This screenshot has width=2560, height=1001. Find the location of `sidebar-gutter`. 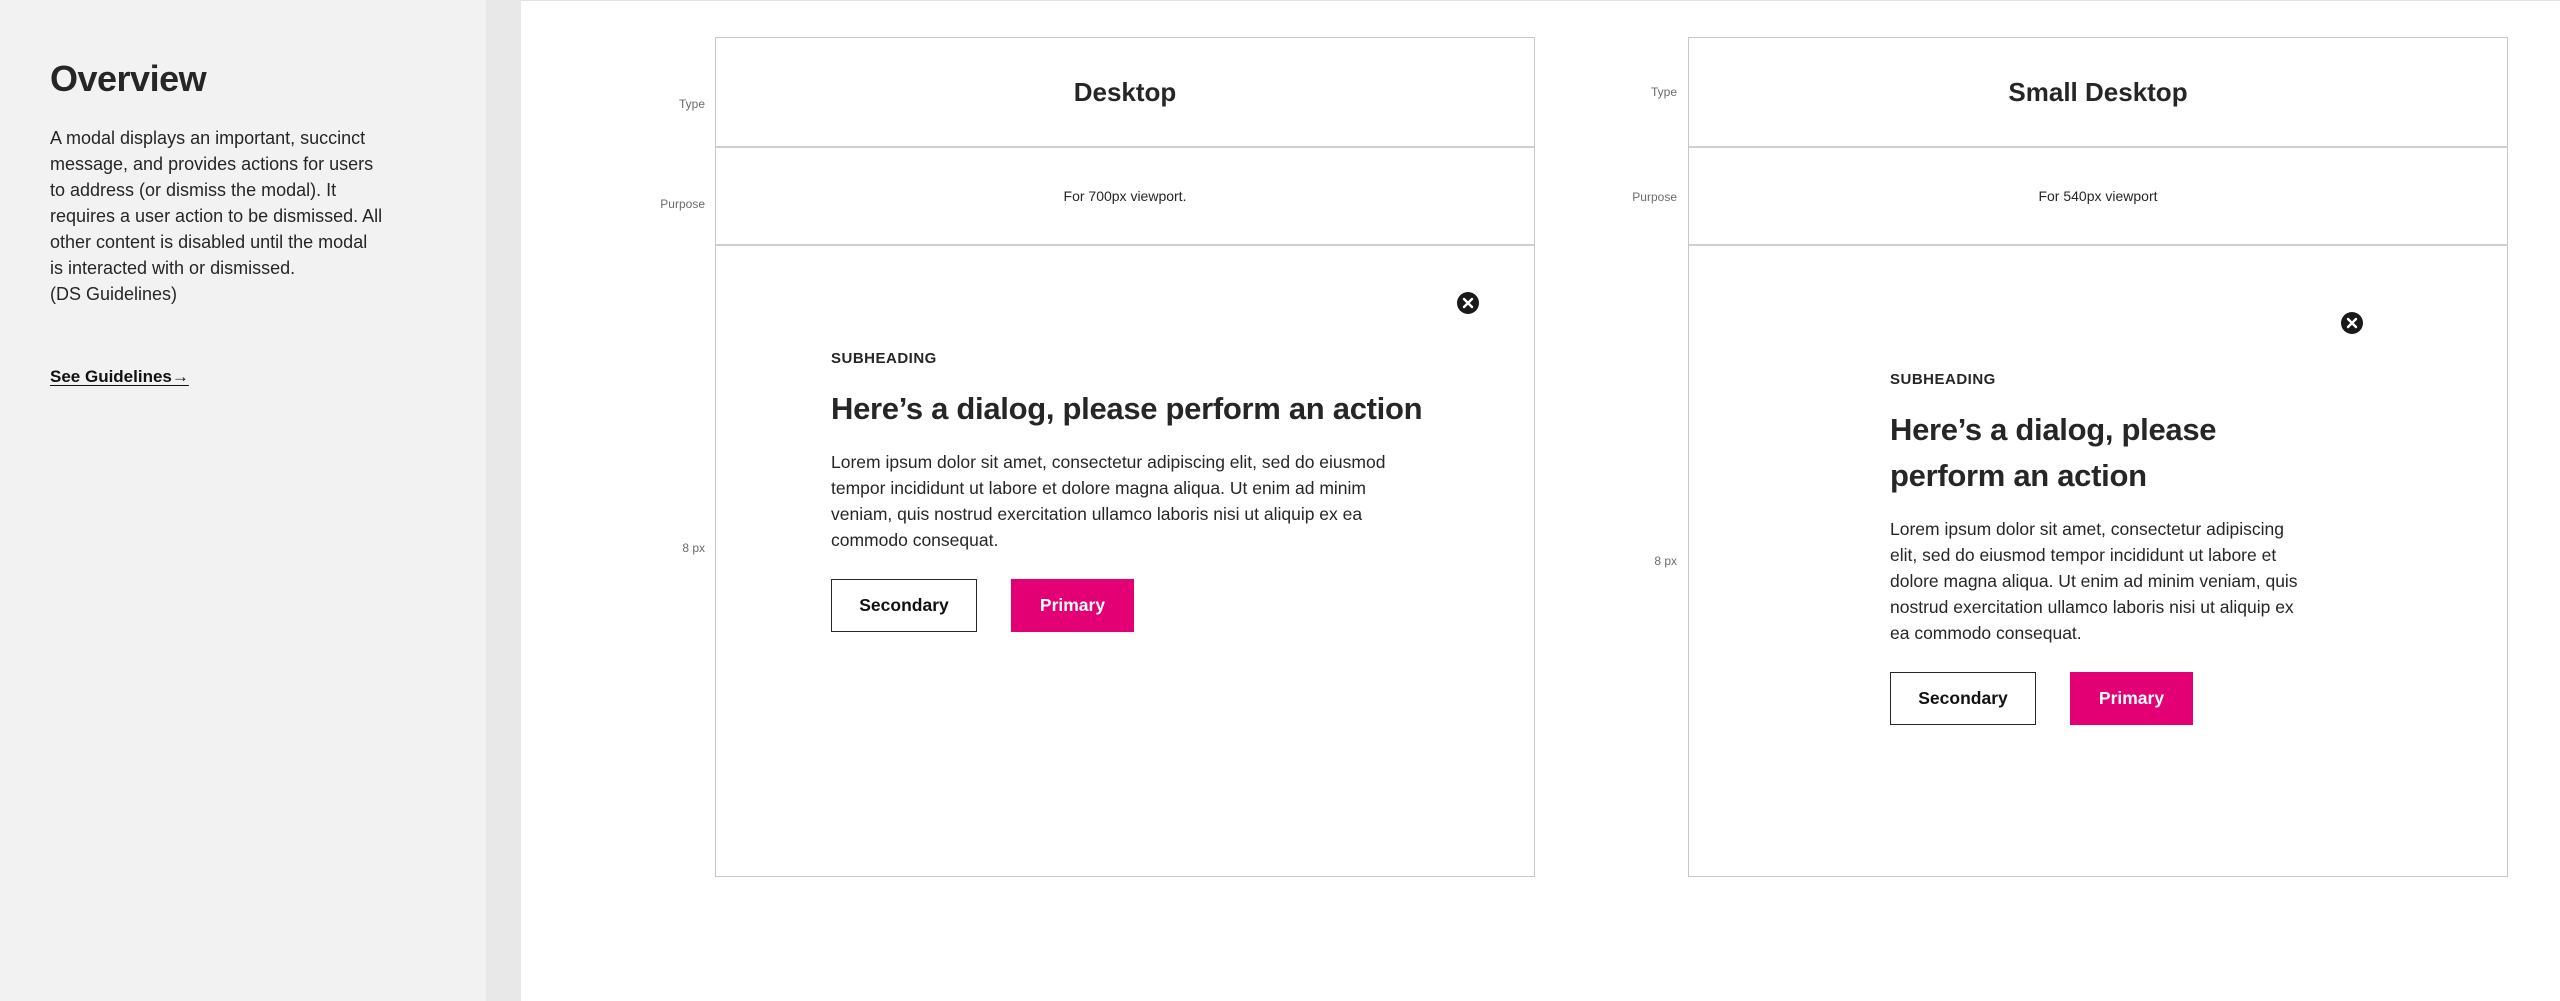

sidebar-gutter is located at coordinates (503, 500).